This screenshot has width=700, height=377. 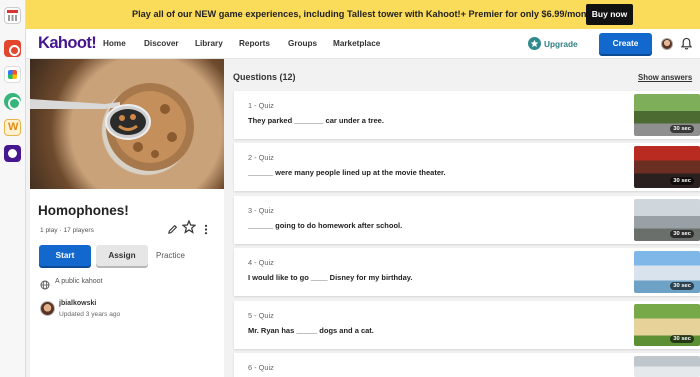 I want to click on nav-home: Home, so click(x=114, y=43).